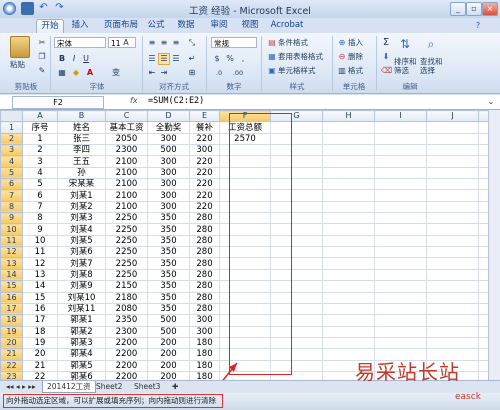  I want to click on row-header: 12, so click(11, 252).